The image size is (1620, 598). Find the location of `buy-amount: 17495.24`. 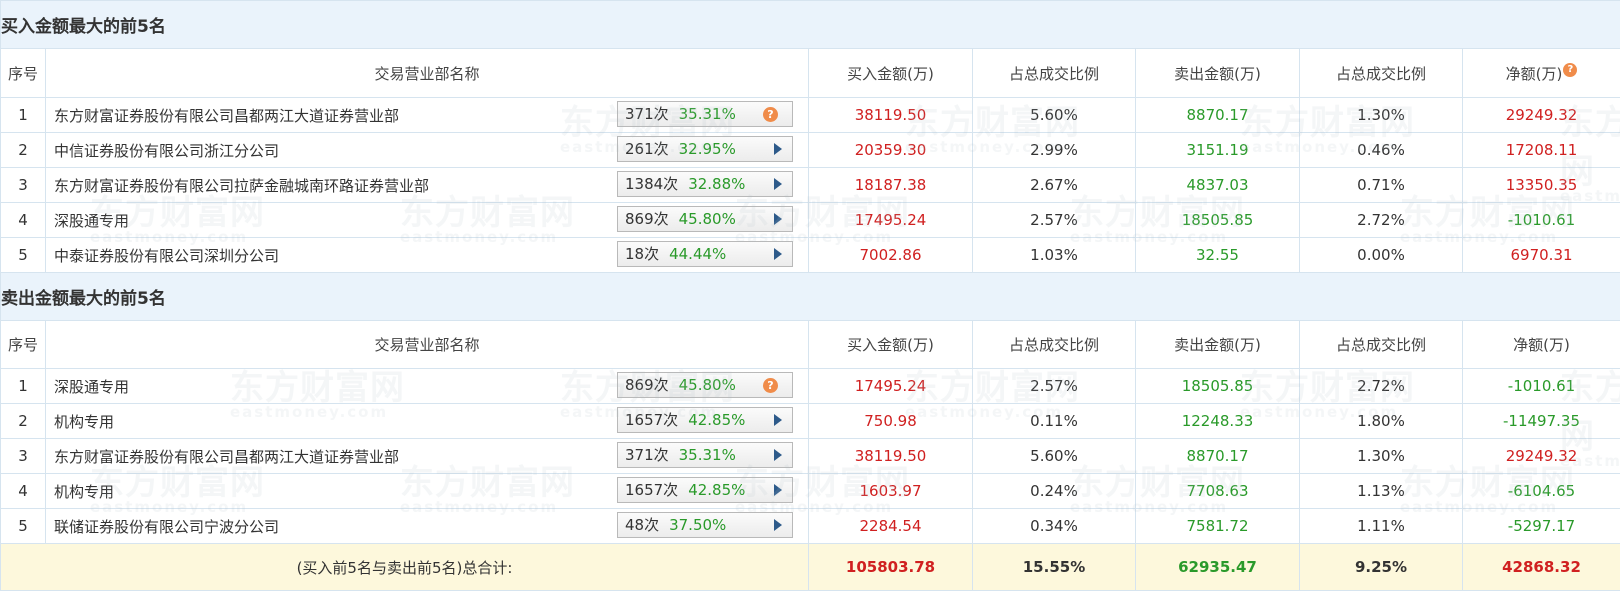

buy-amount: 17495.24 is located at coordinates (890, 386).